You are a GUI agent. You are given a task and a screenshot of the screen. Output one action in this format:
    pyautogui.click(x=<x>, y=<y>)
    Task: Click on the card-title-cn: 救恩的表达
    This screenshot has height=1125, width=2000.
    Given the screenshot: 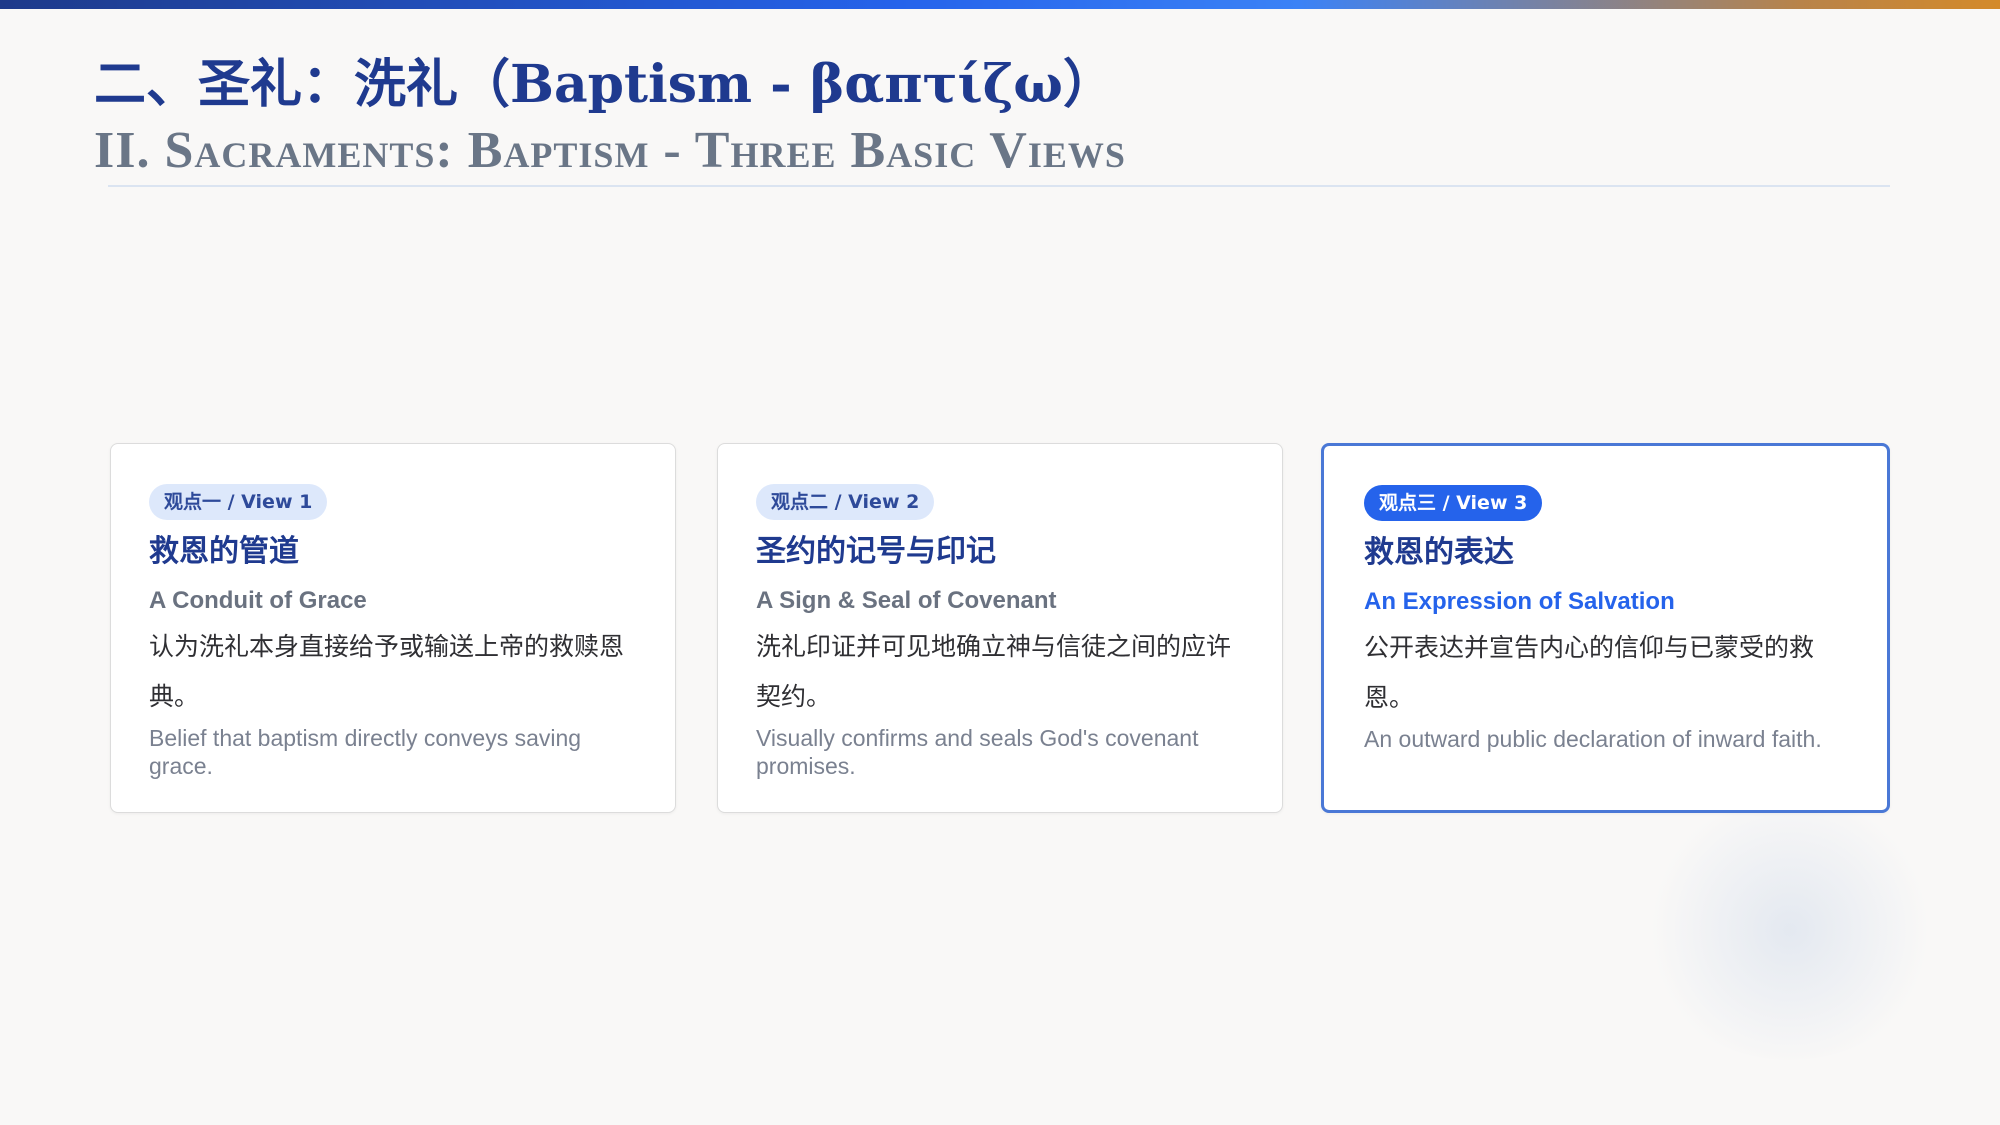 What is the action you would take?
    pyautogui.click(x=1439, y=552)
    